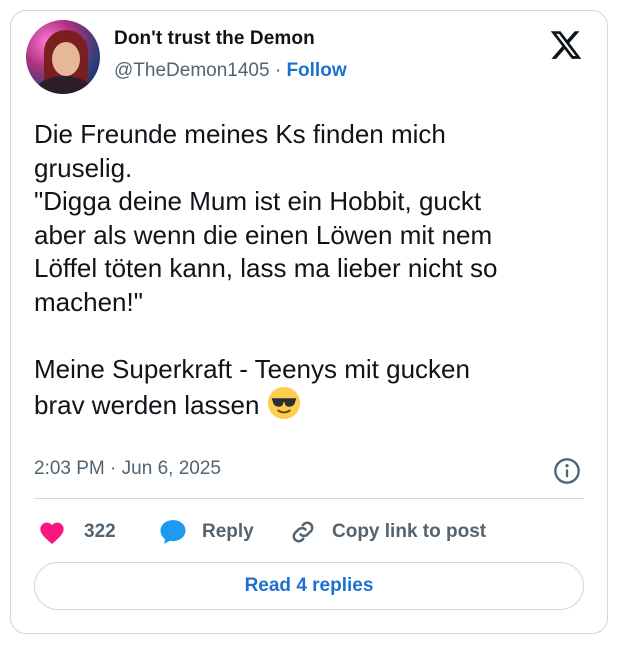 This screenshot has width=620, height=646. I want to click on tweet-time: 2:03 PM, so click(69, 468).